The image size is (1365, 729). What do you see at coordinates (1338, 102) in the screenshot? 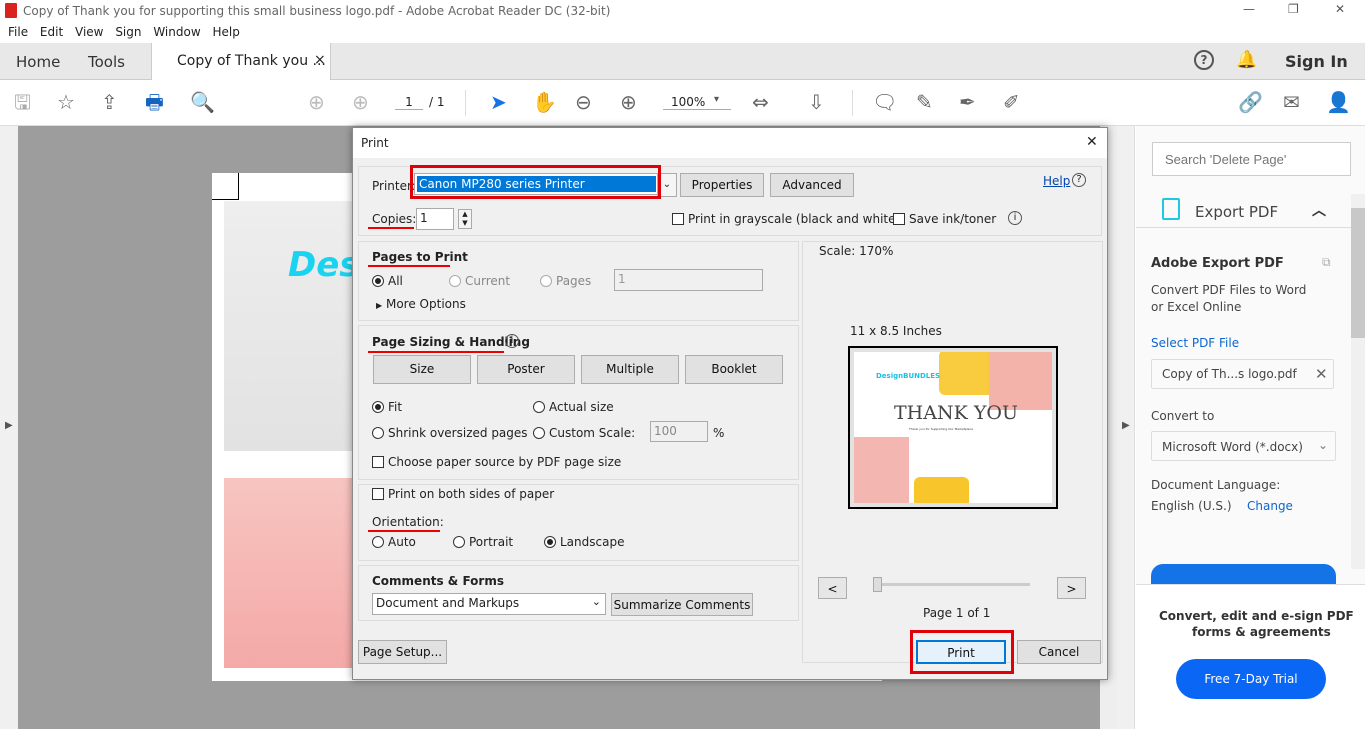
I see `add-user-icon: 👤` at bounding box center [1338, 102].